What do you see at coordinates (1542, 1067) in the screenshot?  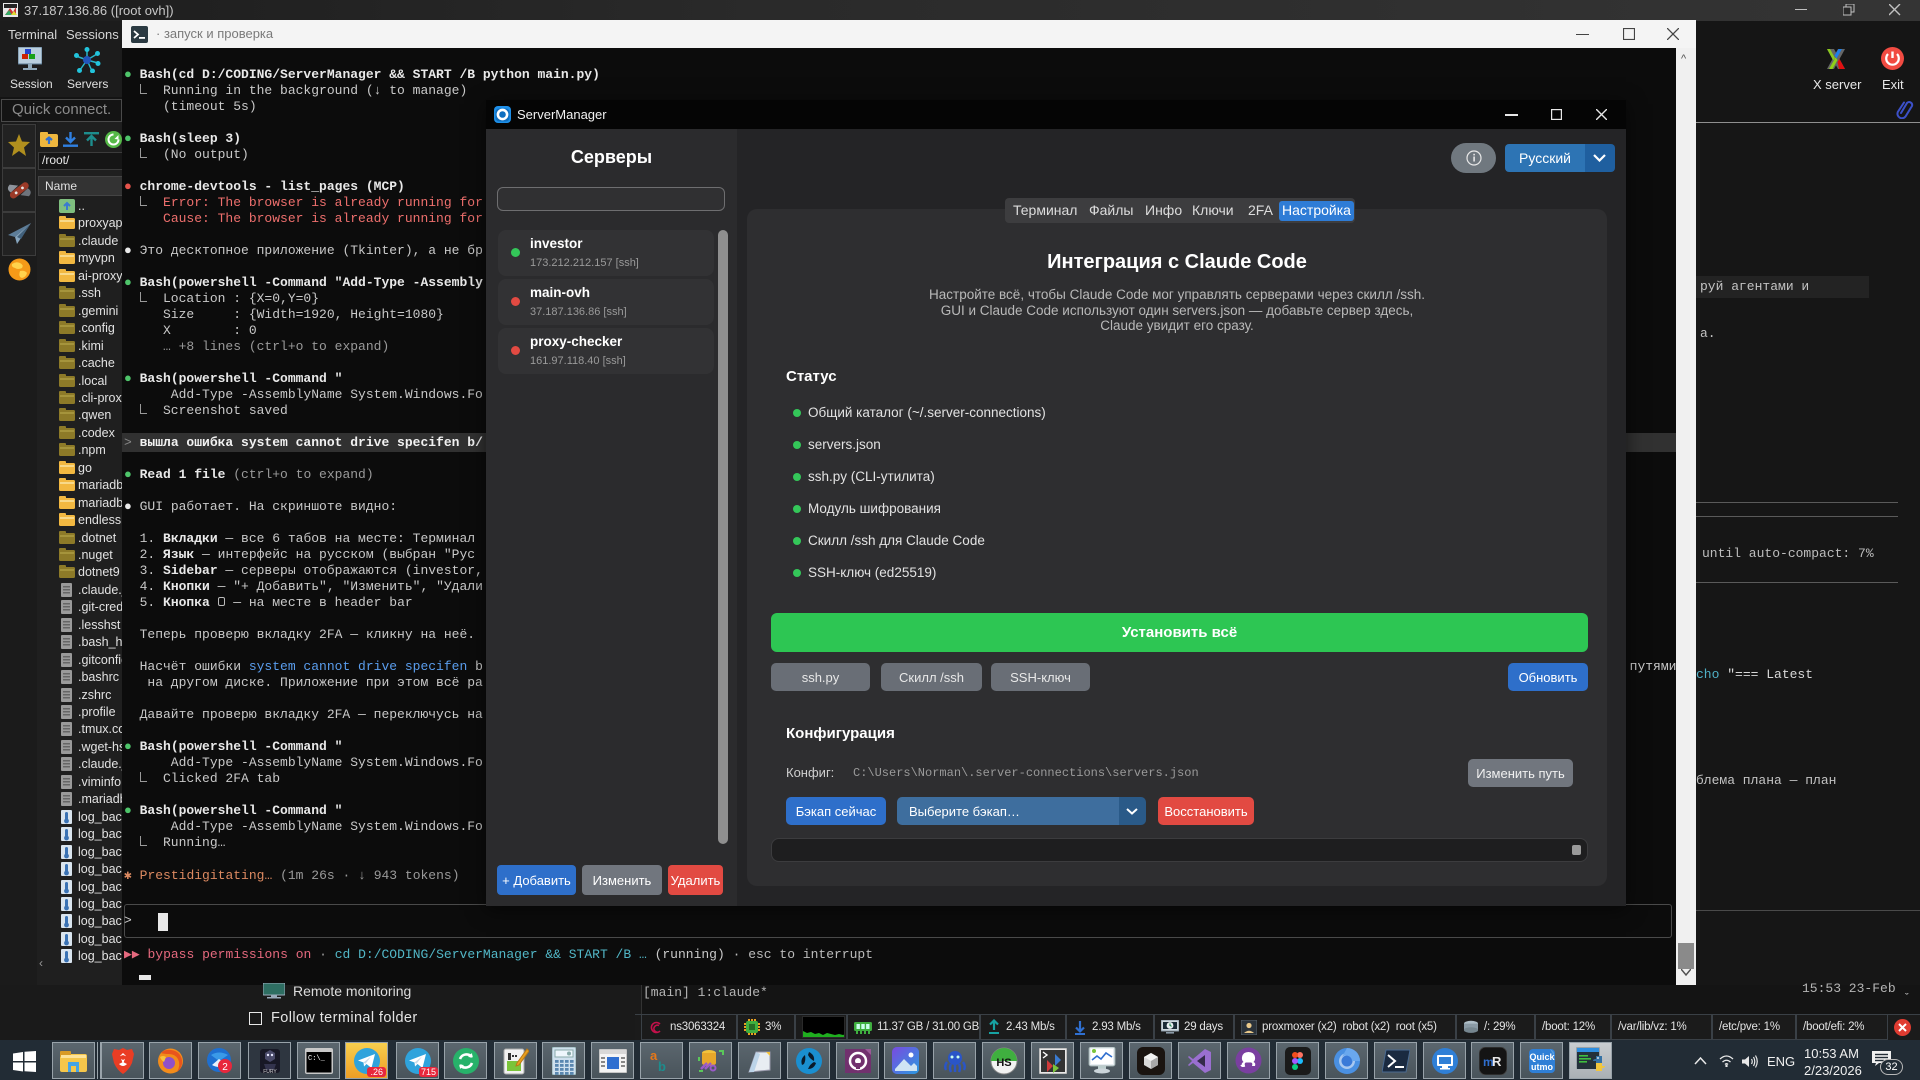 I see `svg-text: utmo` at bounding box center [1542, 1067].